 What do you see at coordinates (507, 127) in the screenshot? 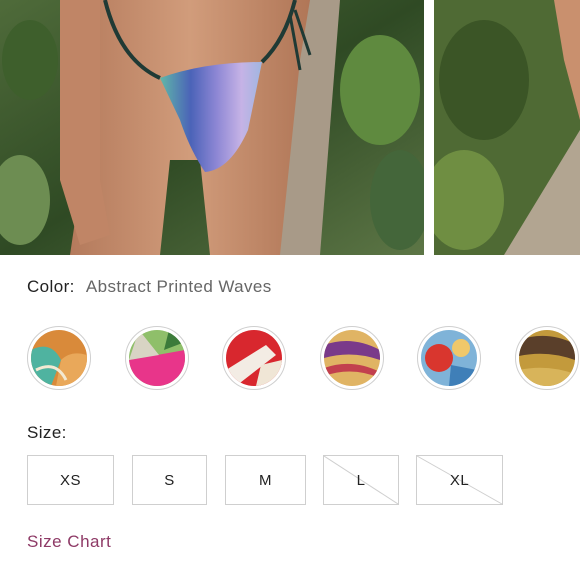
I see `product-photo-side` at bounding box center [507, 127].